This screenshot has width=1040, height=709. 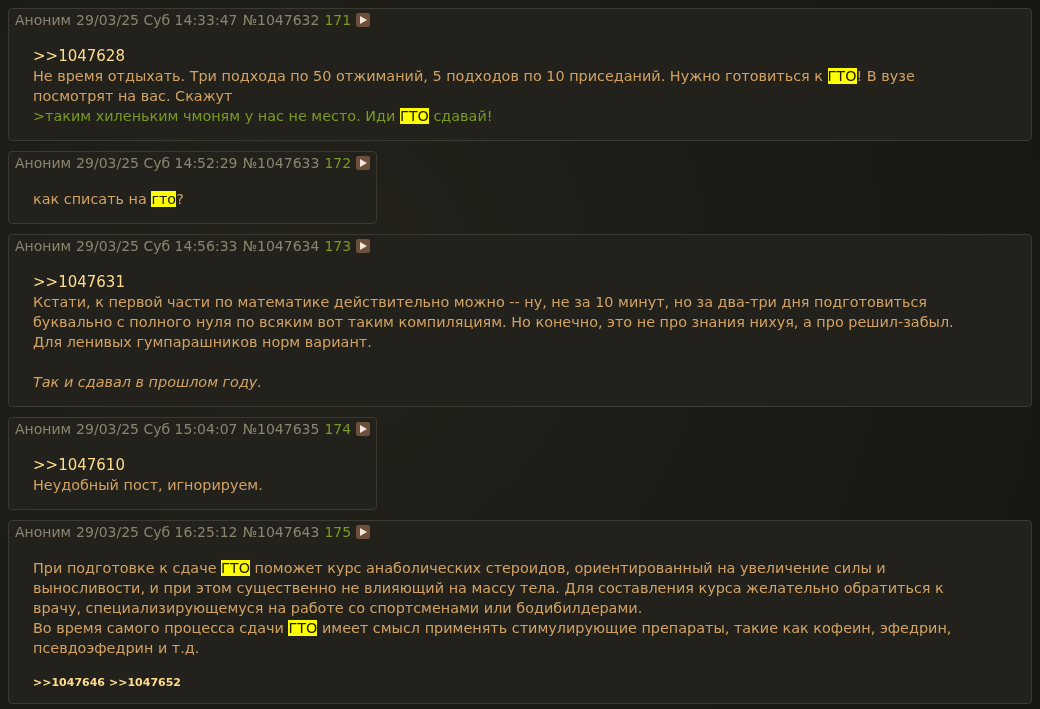 What do you see at coordinates (281, 532) in the screenshot?
I see `post-number: №1047643` at bounding box center [281, 532].